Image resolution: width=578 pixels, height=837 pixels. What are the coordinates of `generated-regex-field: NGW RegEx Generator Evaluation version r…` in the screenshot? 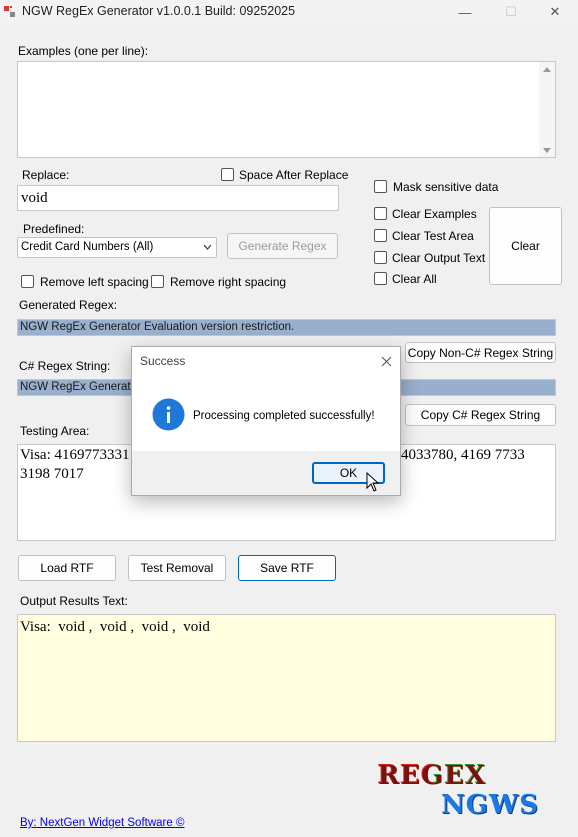 It's located at (286, 327).